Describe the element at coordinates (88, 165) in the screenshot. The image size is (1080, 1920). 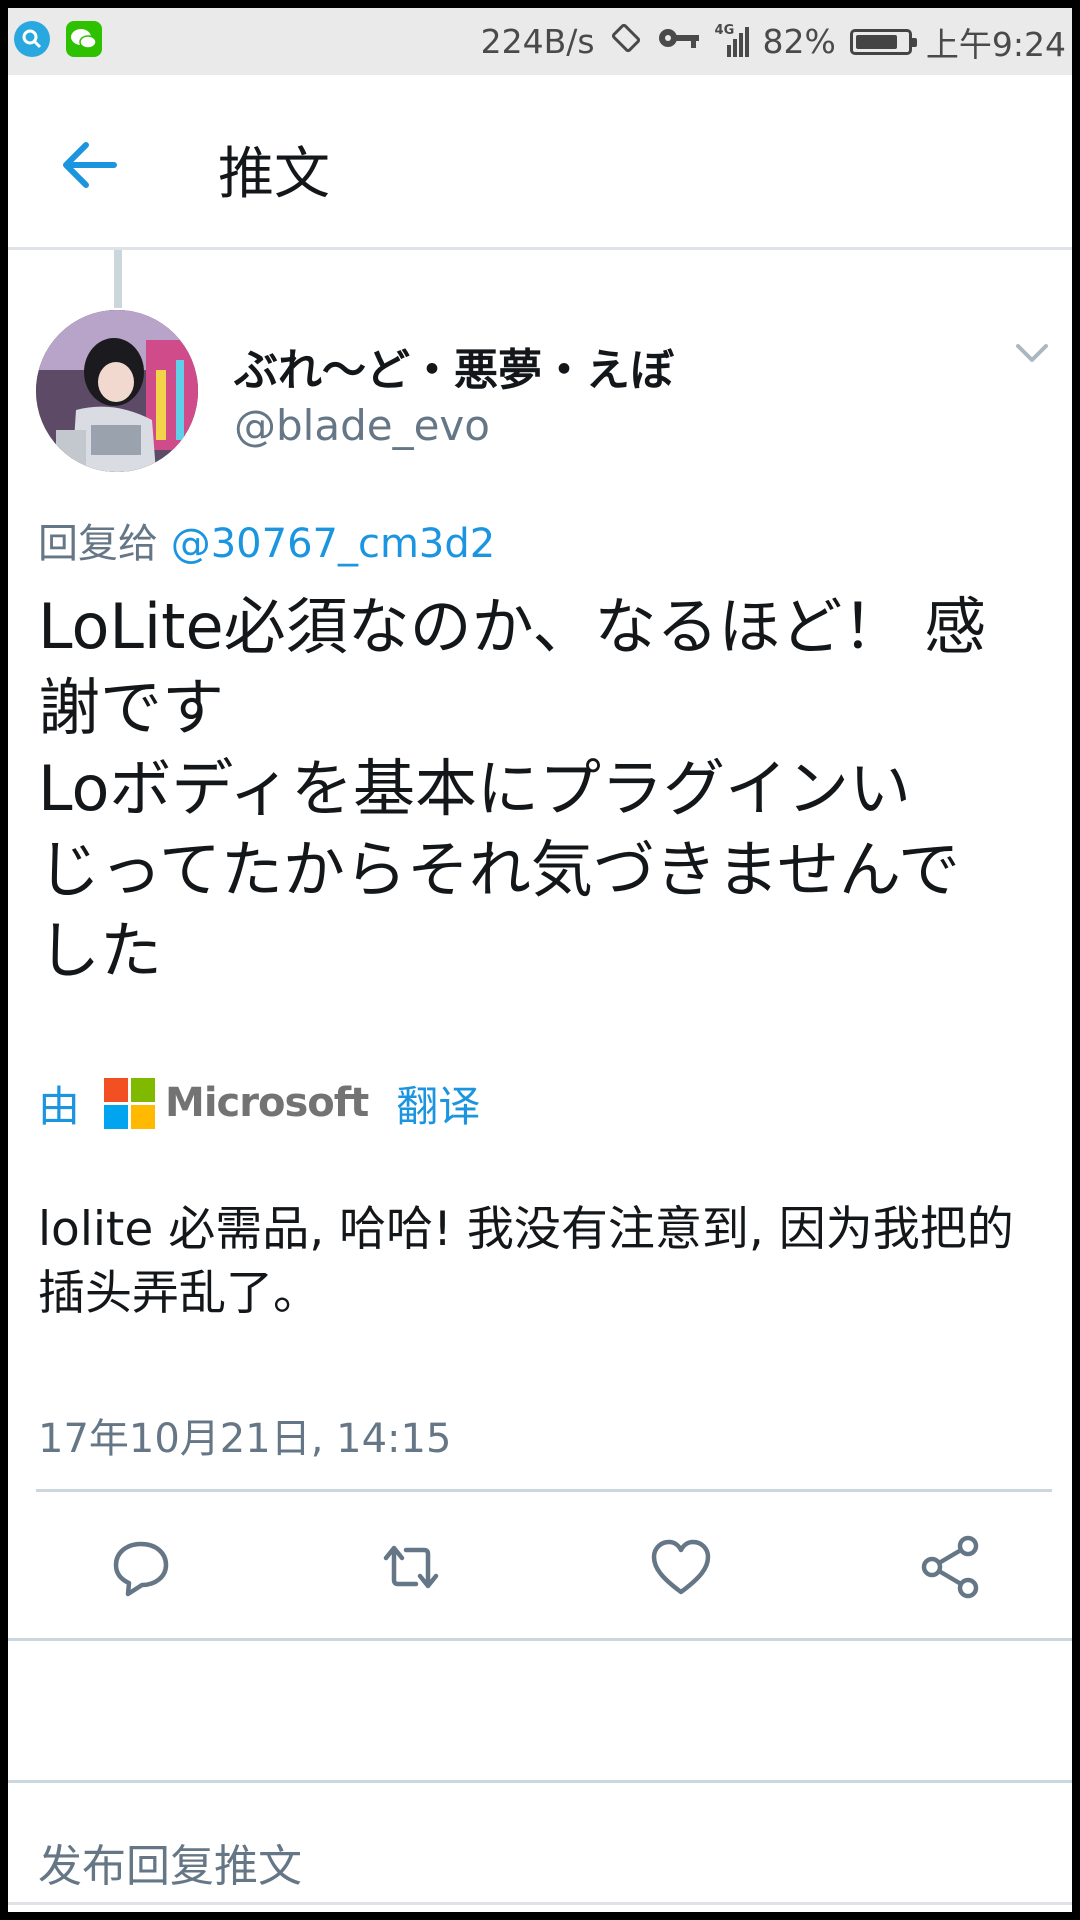
I see `back-arrow-icon` at that location.